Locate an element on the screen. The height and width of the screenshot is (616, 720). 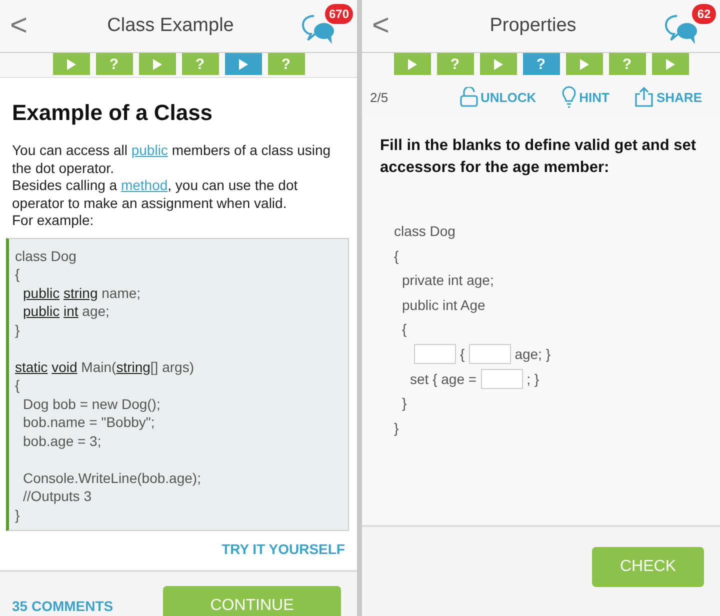
code-line: { age; } is located at coordinates (559, 354).